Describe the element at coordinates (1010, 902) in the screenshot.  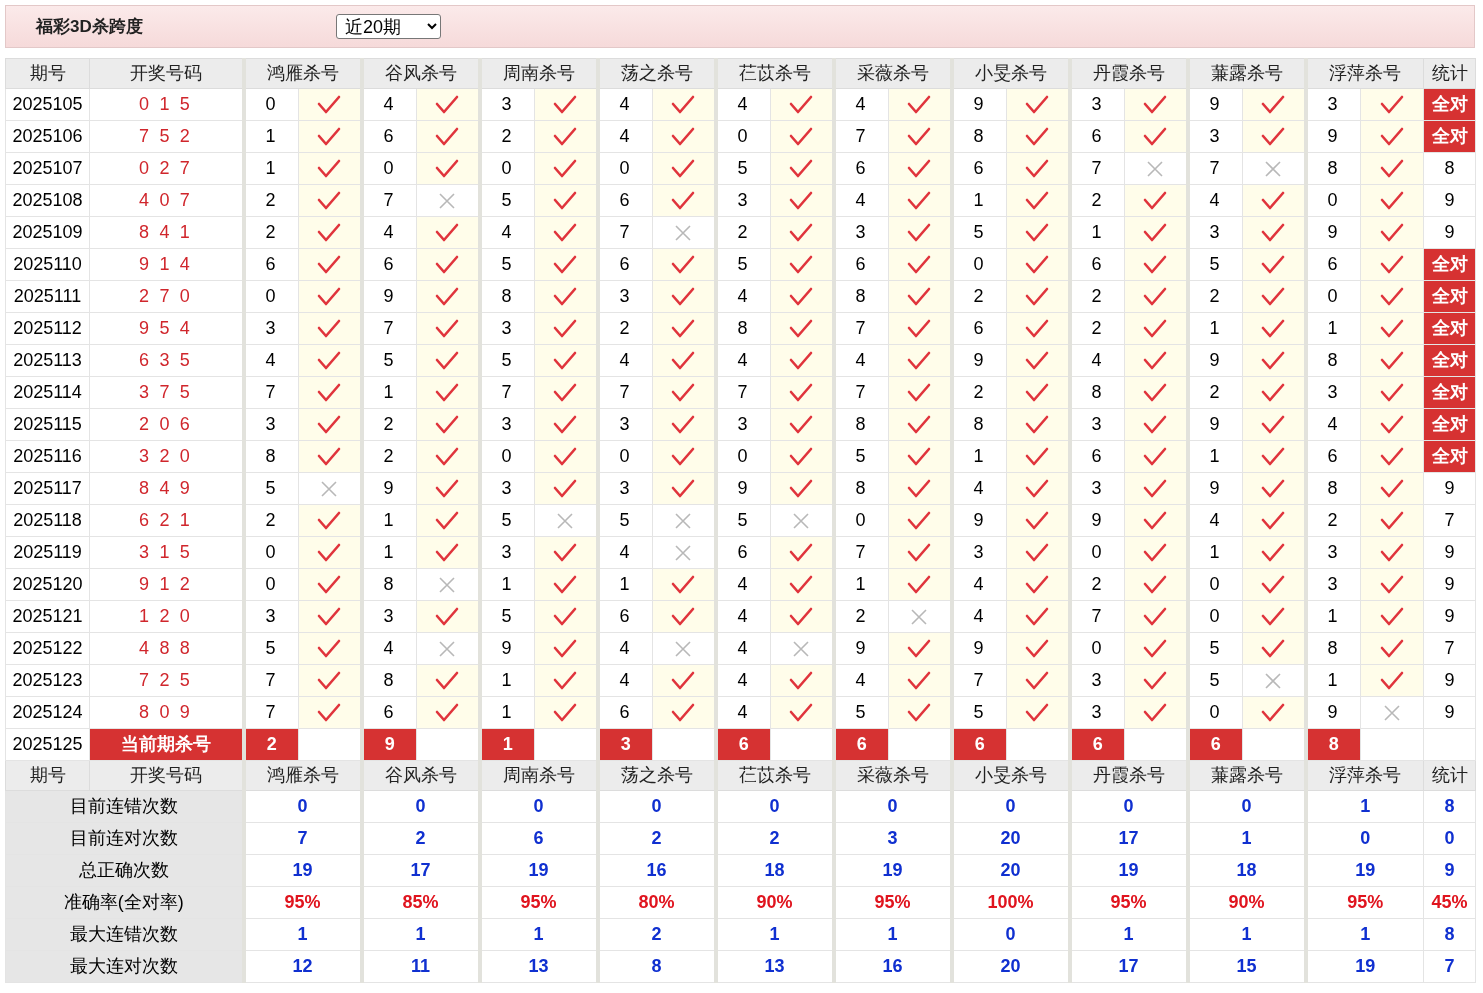
I see `summary-value: 100%` at that location.